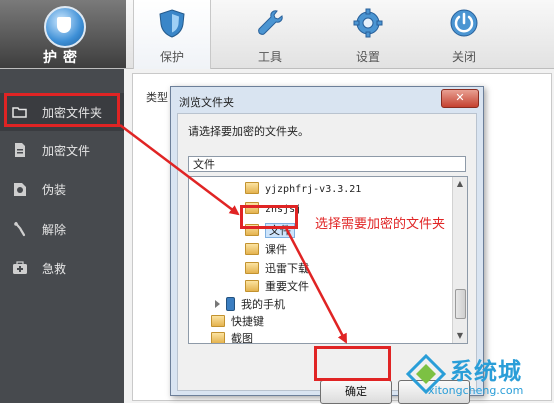 The width and height of the screenshot is (554, 404). I want to click on arrow-to-ok, so click(316, 285).